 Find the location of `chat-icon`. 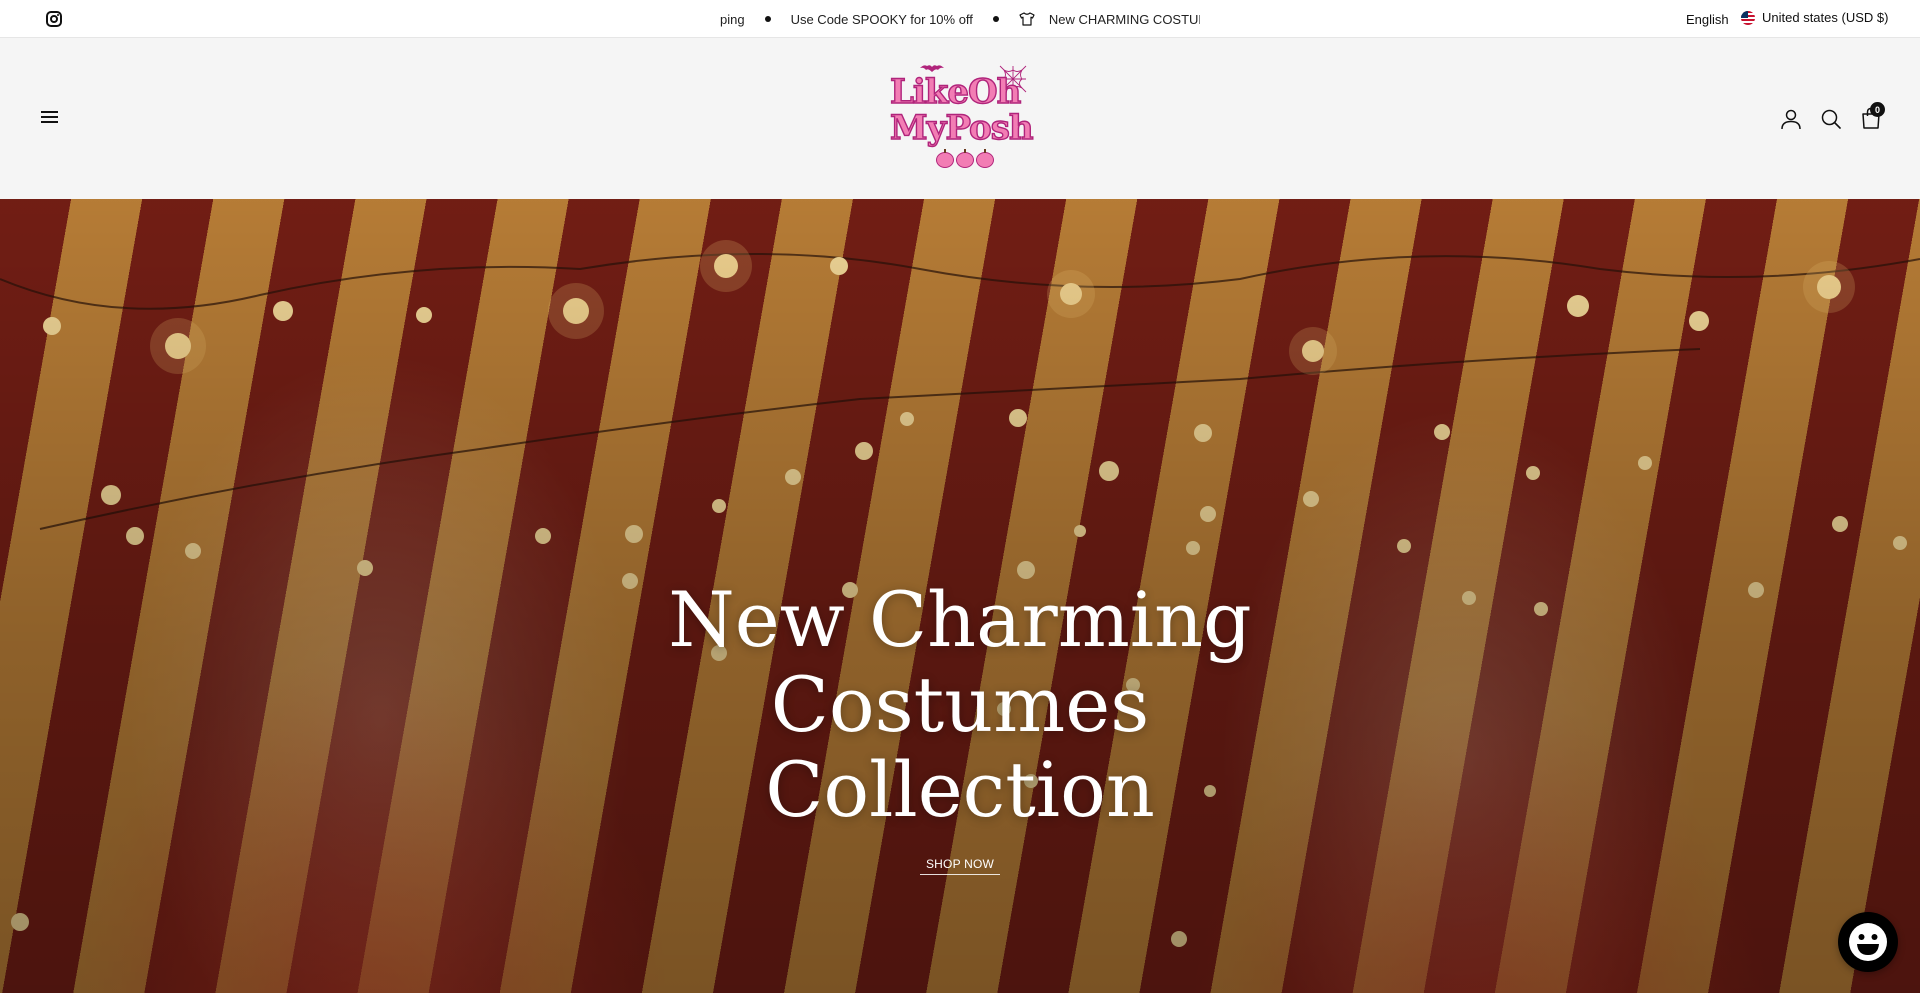

chat-icon is located at coordinates (1868, 942).